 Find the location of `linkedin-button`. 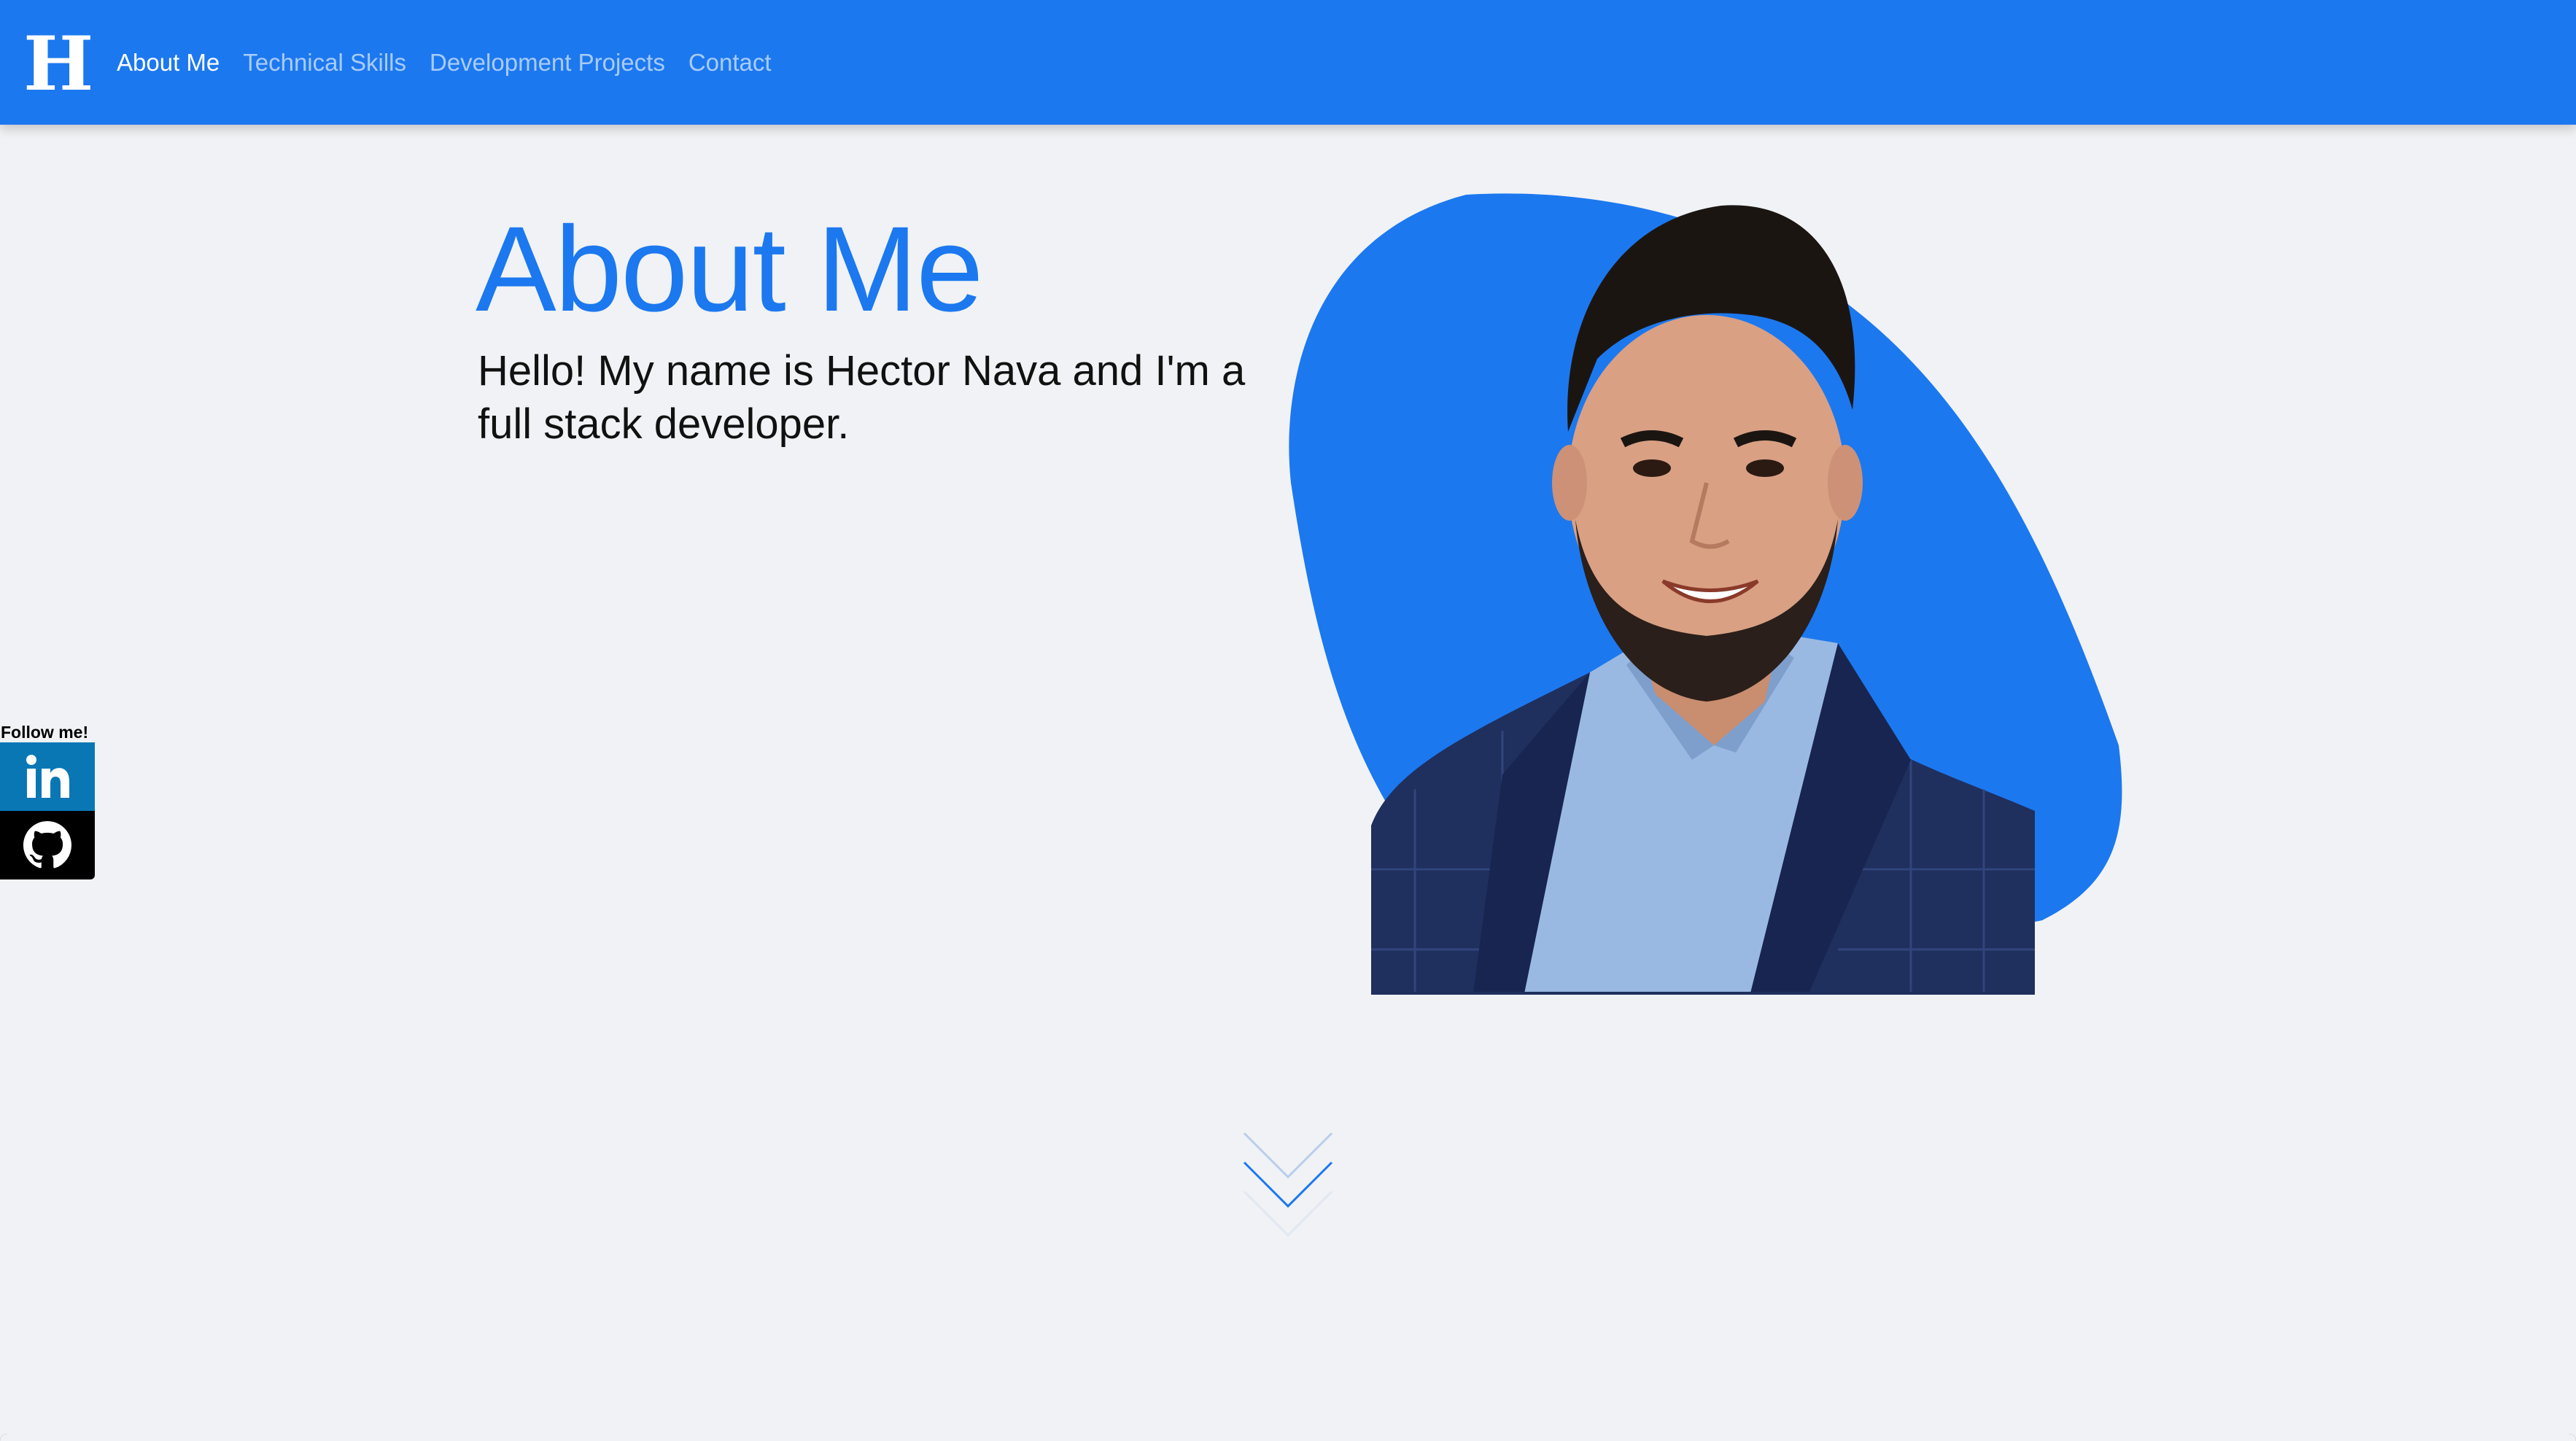

linkedin-button is located at coordinates (48, 776).